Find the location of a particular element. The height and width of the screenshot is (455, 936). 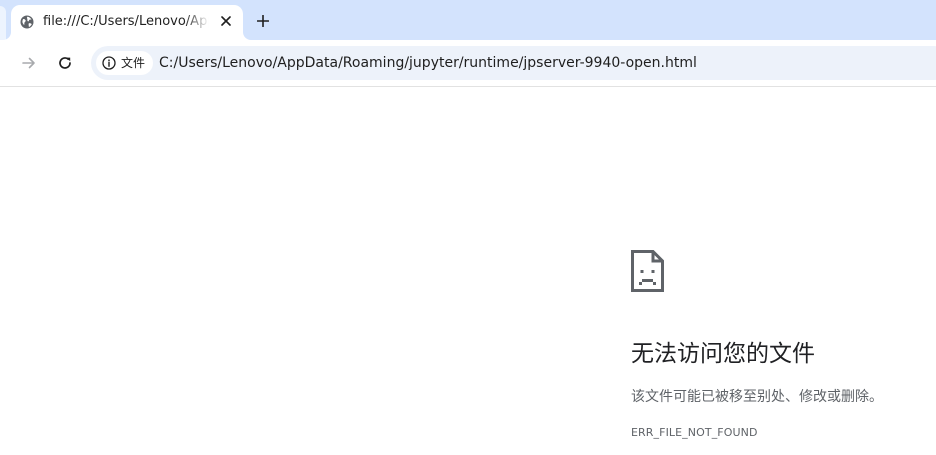

reload-icon is located at coordinates (65, 63).